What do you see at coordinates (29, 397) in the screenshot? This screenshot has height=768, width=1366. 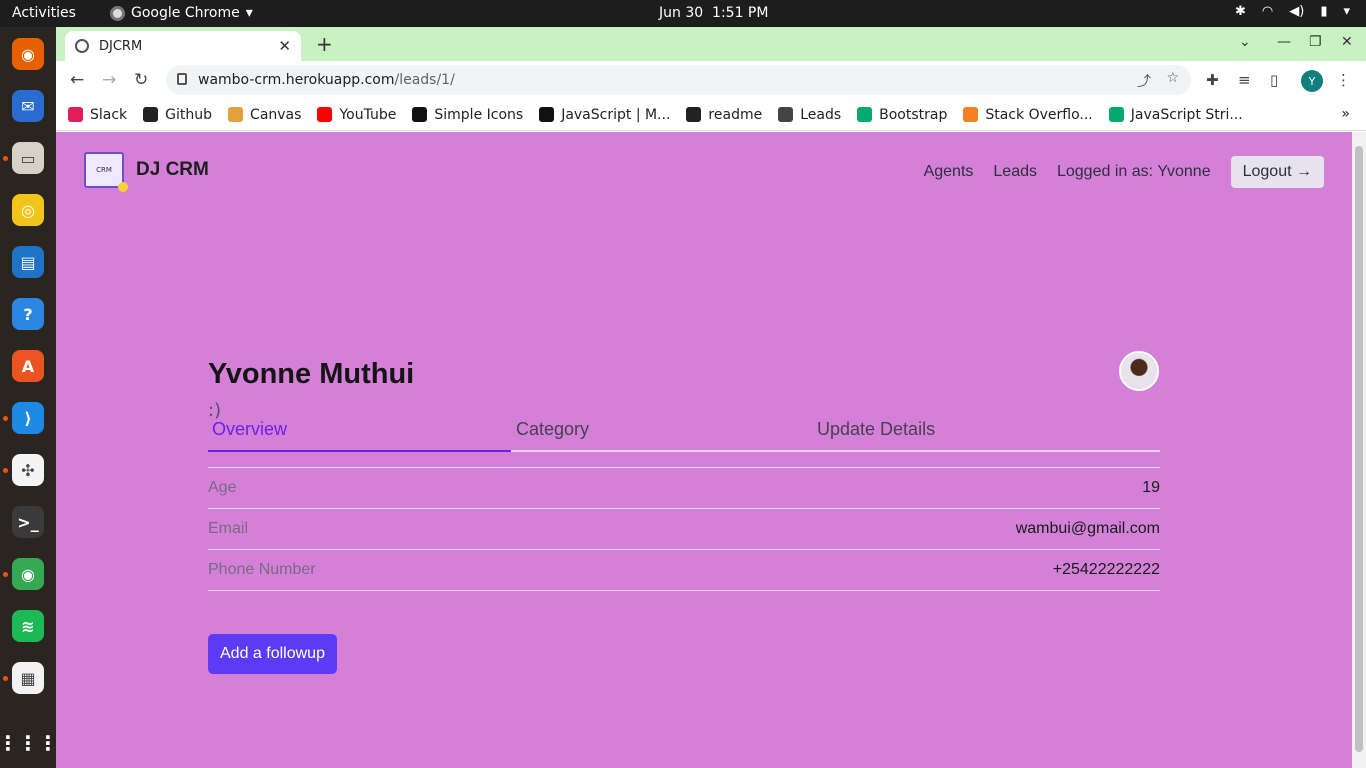 I see `dock: ◉ ✉ ▭ ◎ ▤? A ⟩ ✣ >_ ◉ ≋ ▦ ⋮⋮⋮` at bounding box center [29, 397].